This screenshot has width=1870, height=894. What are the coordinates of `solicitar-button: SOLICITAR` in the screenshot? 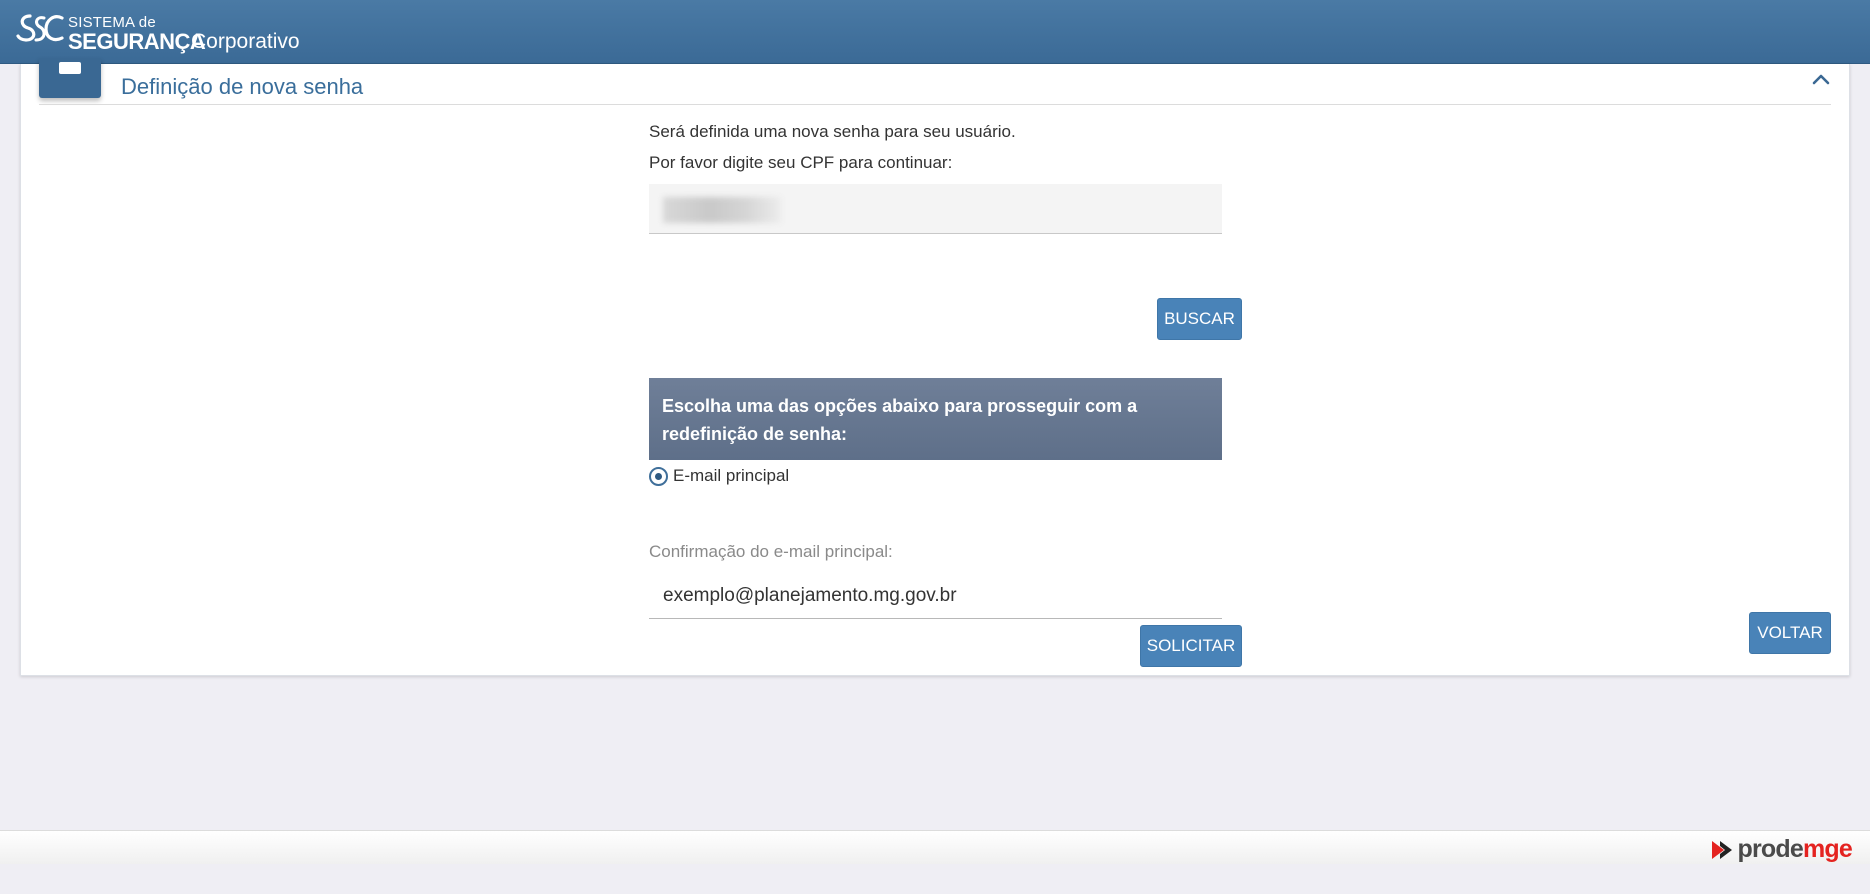 It's located at (1191, 646).